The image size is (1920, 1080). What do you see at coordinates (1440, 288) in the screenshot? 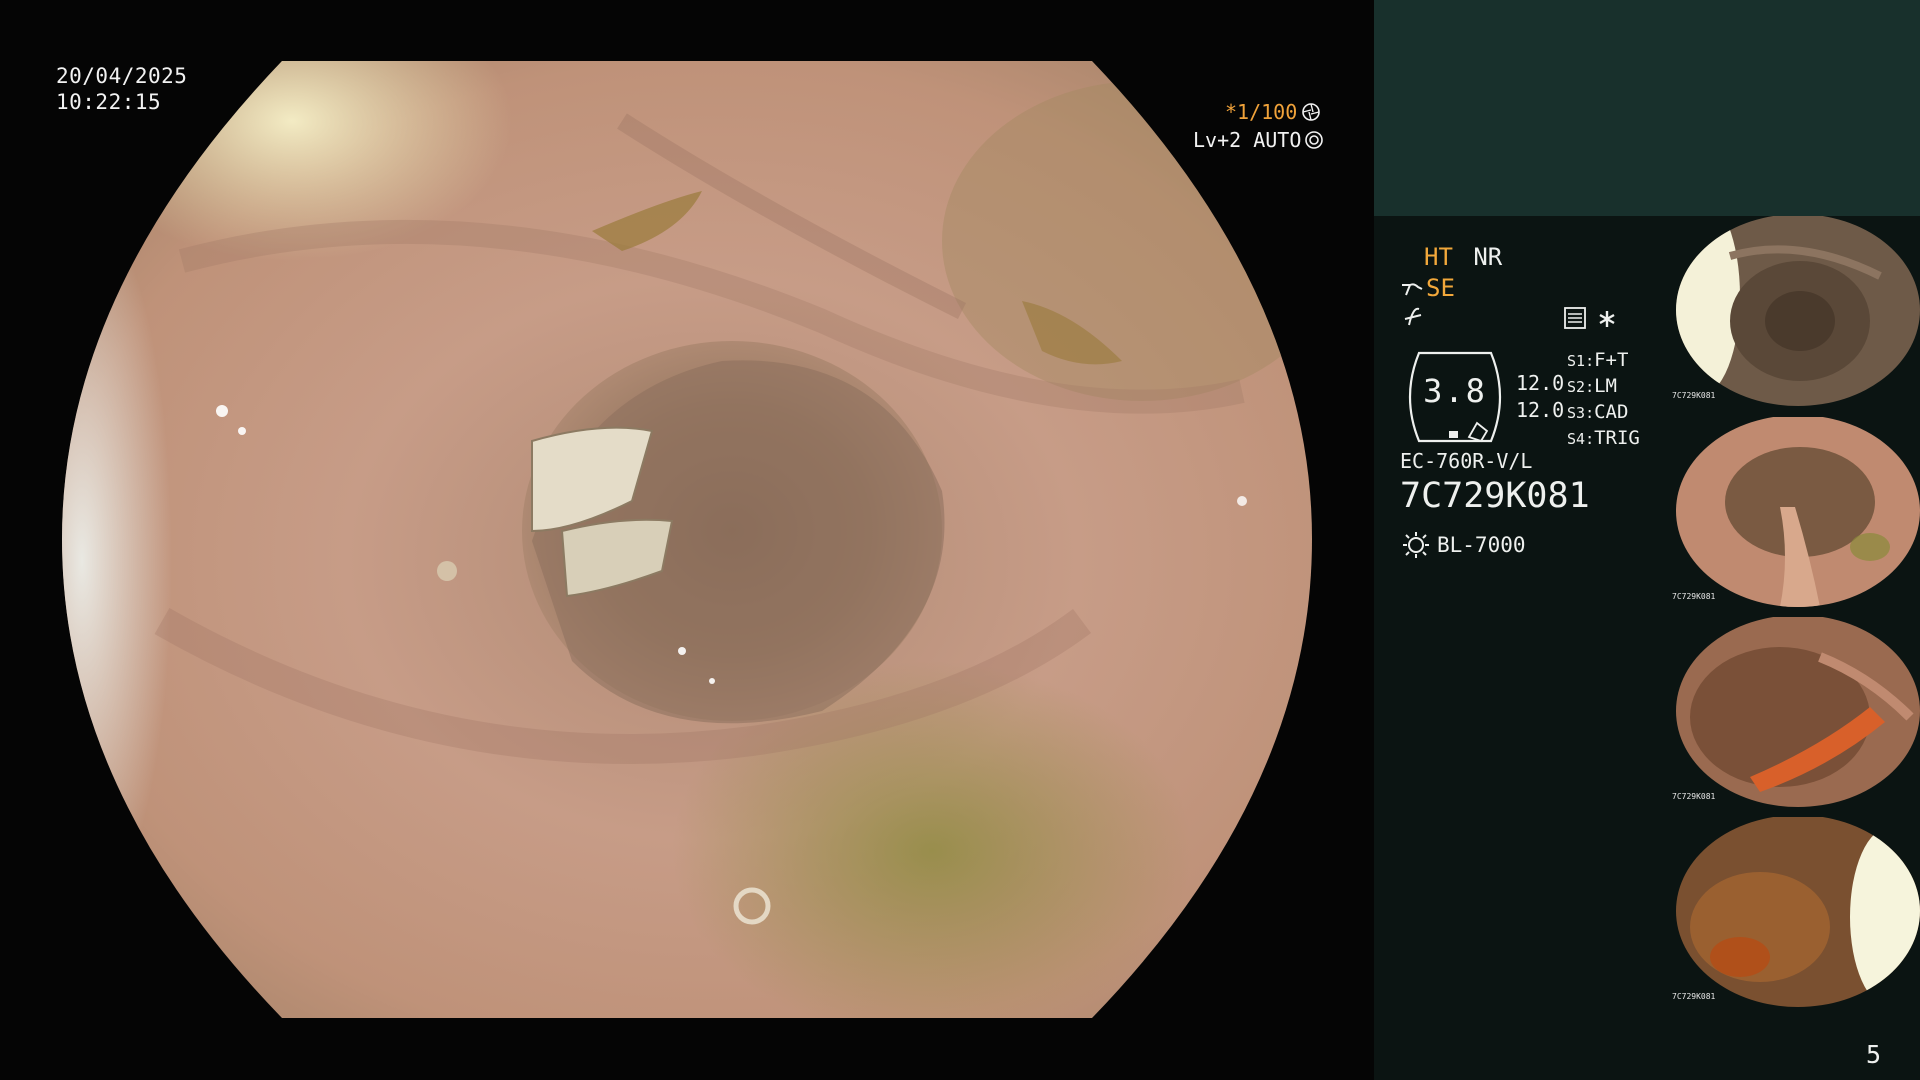
I see `se-label: SE` at bounding box center [1440, 288].